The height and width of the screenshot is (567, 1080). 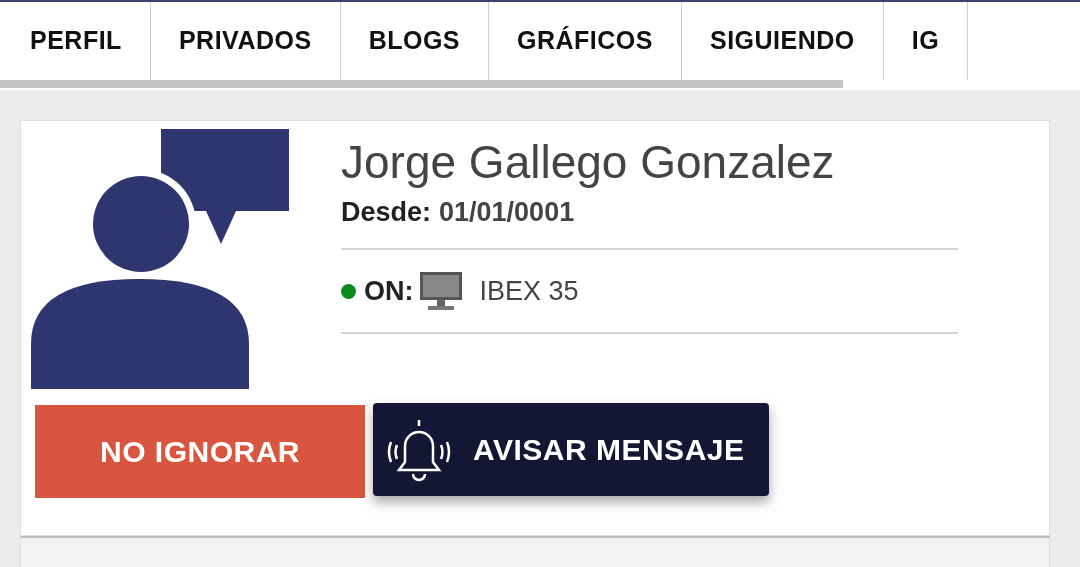 What do you see at coordinates (507, 211) in the screenshot?
I see `since-date: 01/01/0001` at bounding box center [507, 211].